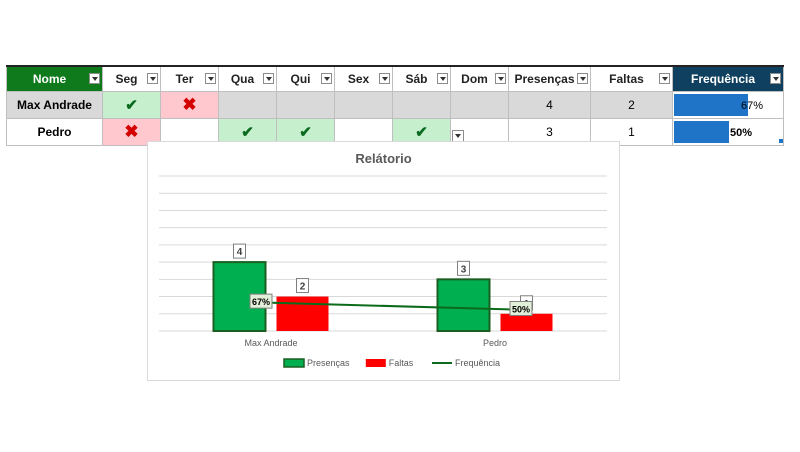 This screenshot has width=800, height=452. What do you see at coordinates (54, 132) in the screenshot?
I see `cell-name: Pedro` at bounding box center [54, 132].